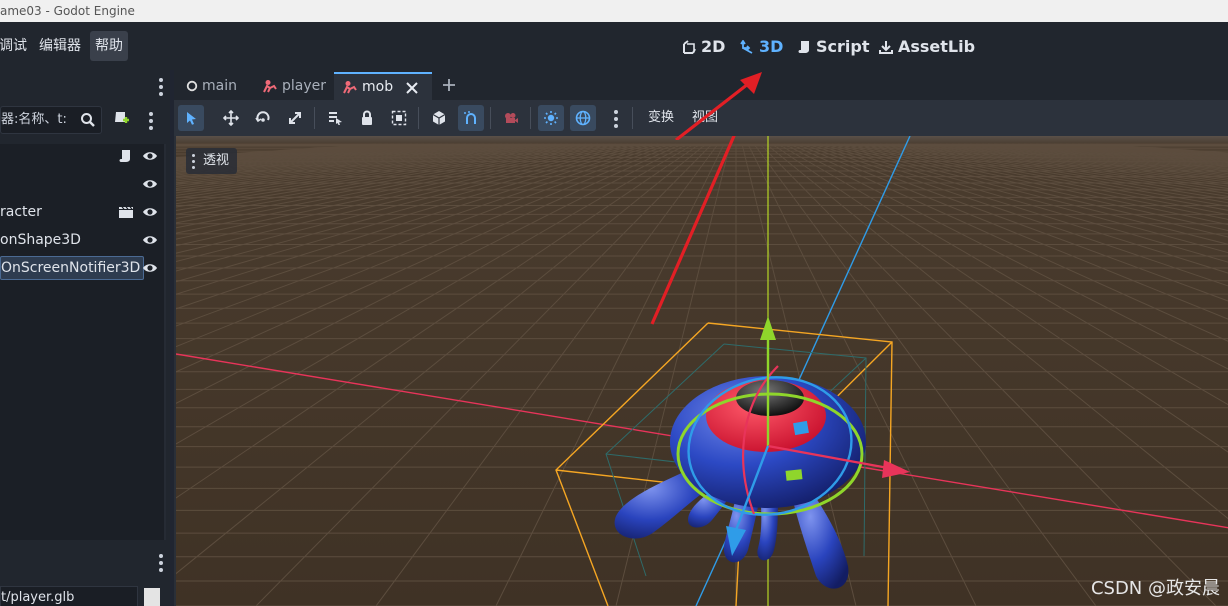 The image size is (1228, 606). What do you see at coordinates (713, 46) in the screenshot?
I see `workspace-2d-label: 2D` at bounding box center [713, 46].